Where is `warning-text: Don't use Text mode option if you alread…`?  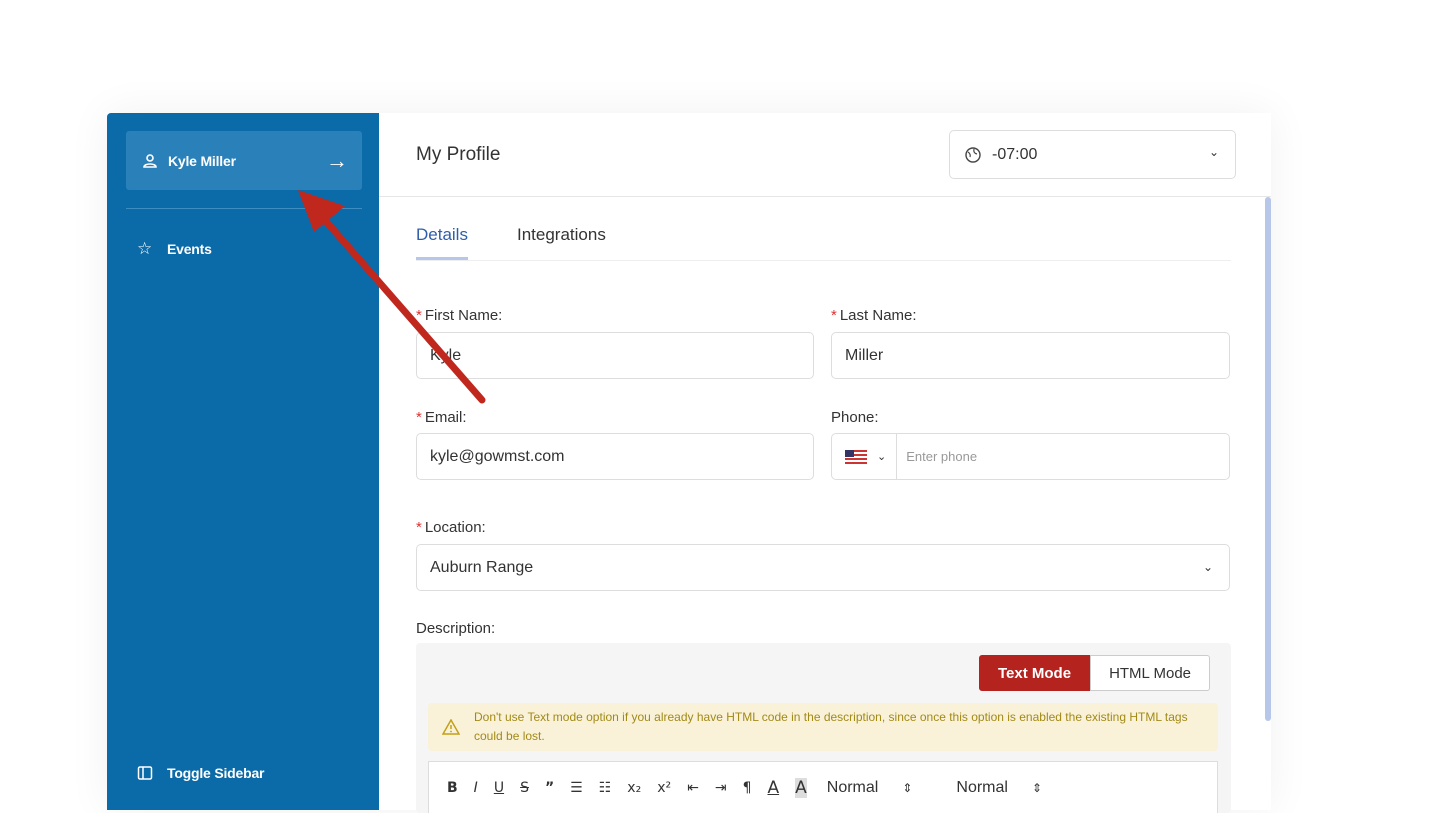 warning-text: Don't use Text mode option if you alread… is located at coordinates (831, 726).